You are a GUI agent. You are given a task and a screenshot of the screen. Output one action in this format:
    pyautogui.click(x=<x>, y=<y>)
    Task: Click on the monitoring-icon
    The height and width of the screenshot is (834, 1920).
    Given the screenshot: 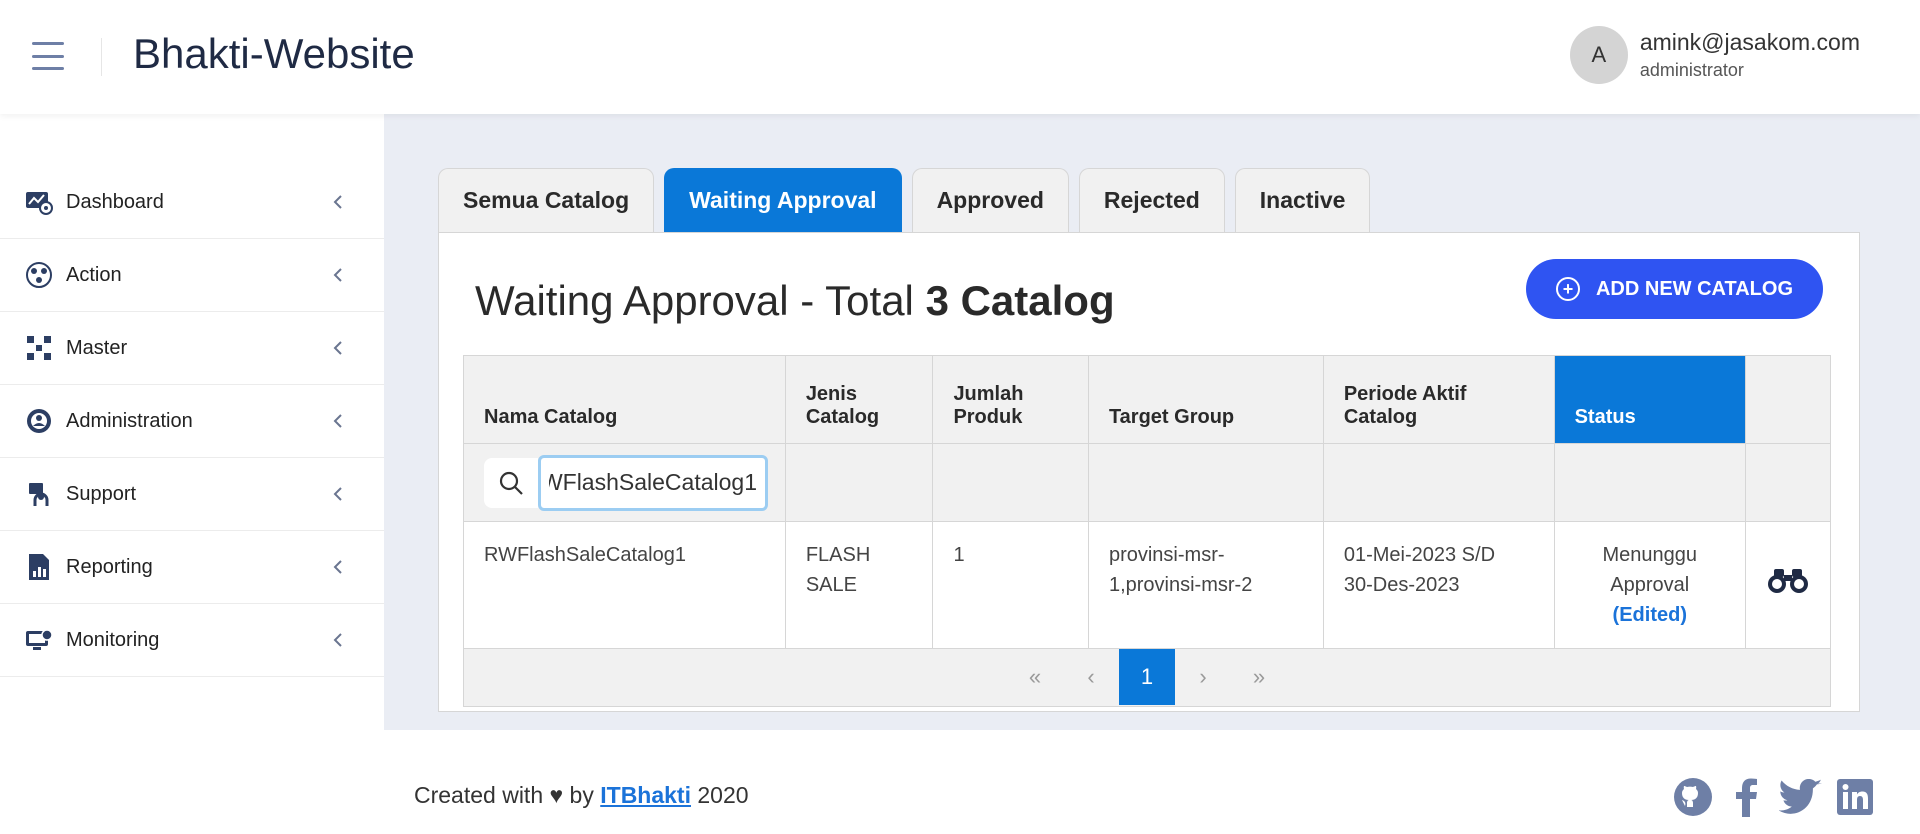 What is the action you would take?
    pyautogui.click(x=39, y=640)
    